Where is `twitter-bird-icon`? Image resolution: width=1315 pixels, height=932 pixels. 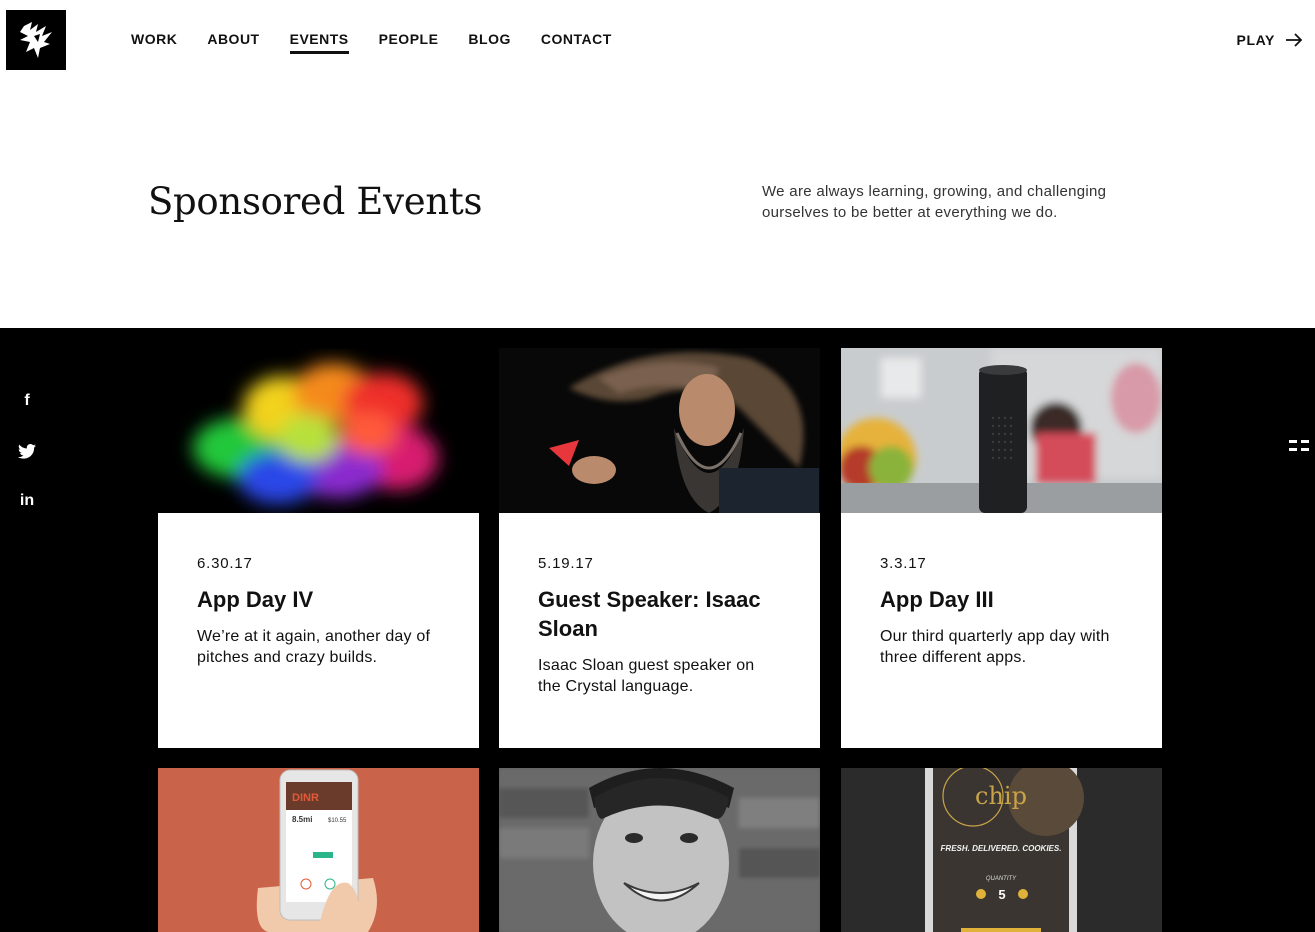
twitter-bird-icon is located at coordinates (27, 451).